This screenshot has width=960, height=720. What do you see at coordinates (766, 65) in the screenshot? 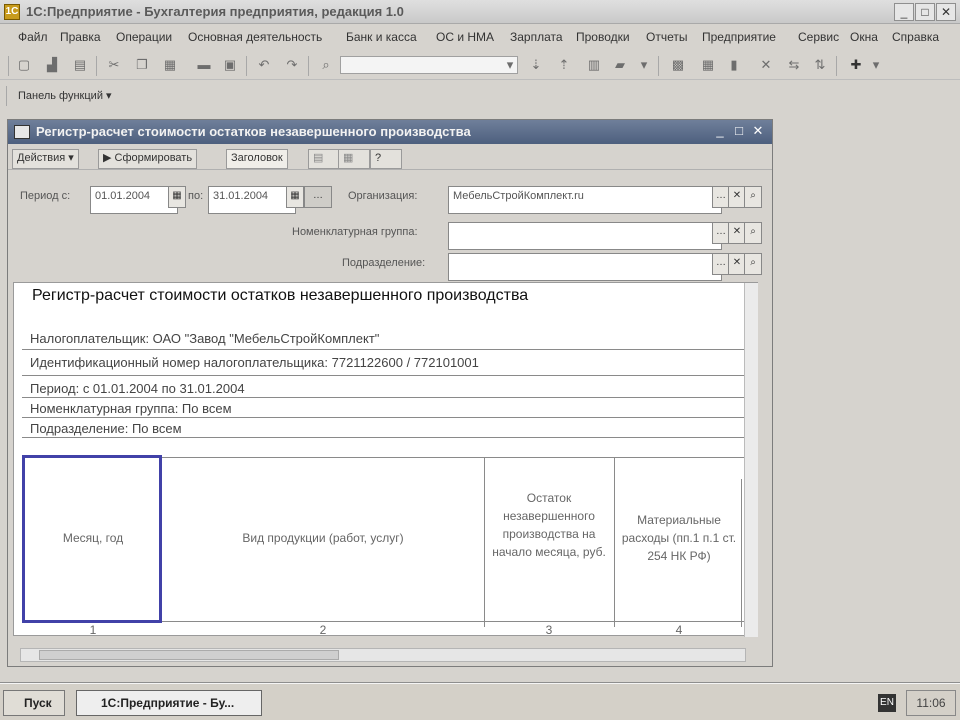
I see `close-doc-icon: ✕` at bounding box center [766, 65].